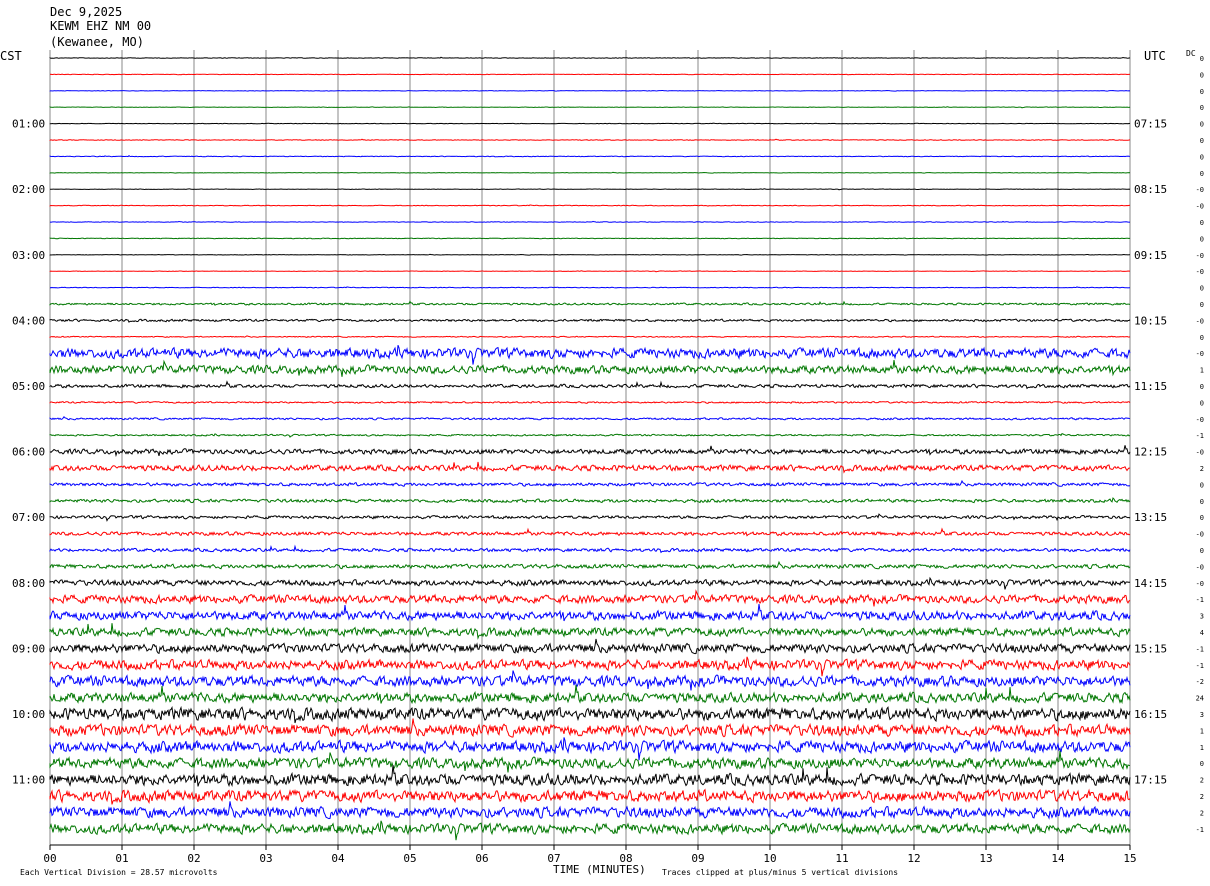 This screenshot has height=886, width=1210. I want to click on dc-offset-29: -0, so click(1200, 535).